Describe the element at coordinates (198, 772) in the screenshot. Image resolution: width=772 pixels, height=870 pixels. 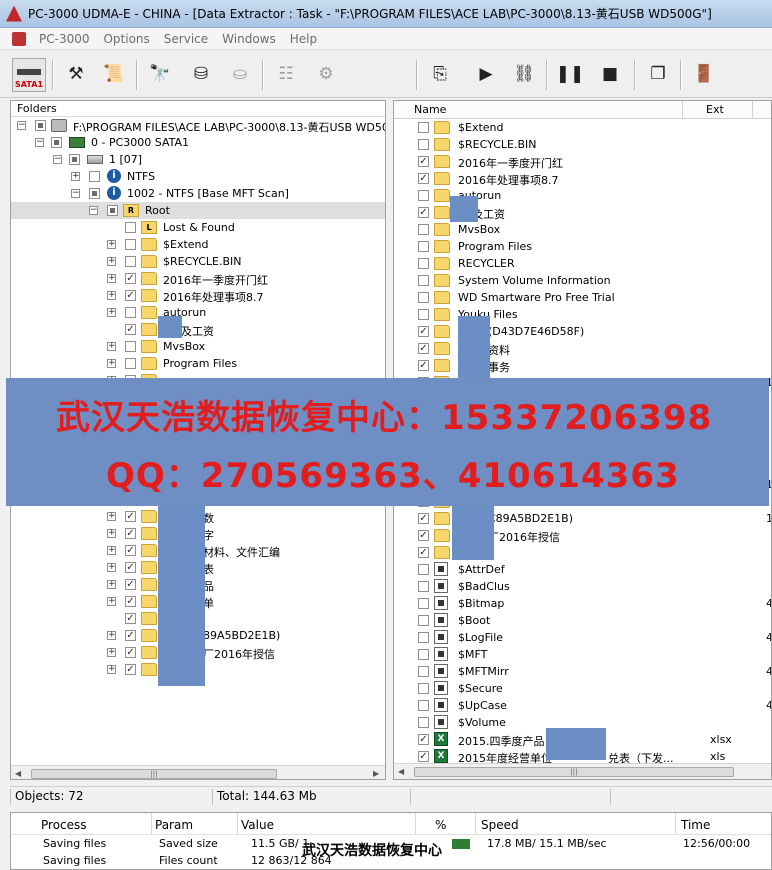
I see `folders-horizontal-scrollbar: ◀ ||| ▶` at that location.